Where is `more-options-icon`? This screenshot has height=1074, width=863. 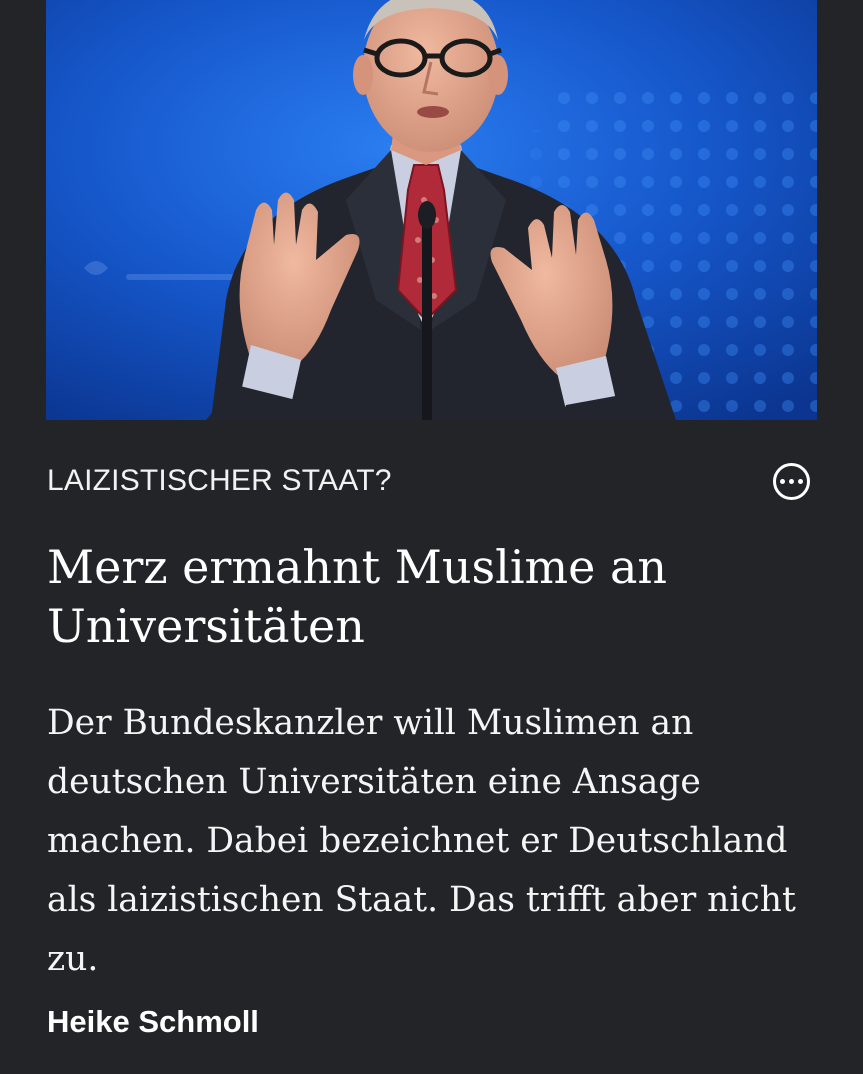 more-options-icon is located at coordinates (782, 481).